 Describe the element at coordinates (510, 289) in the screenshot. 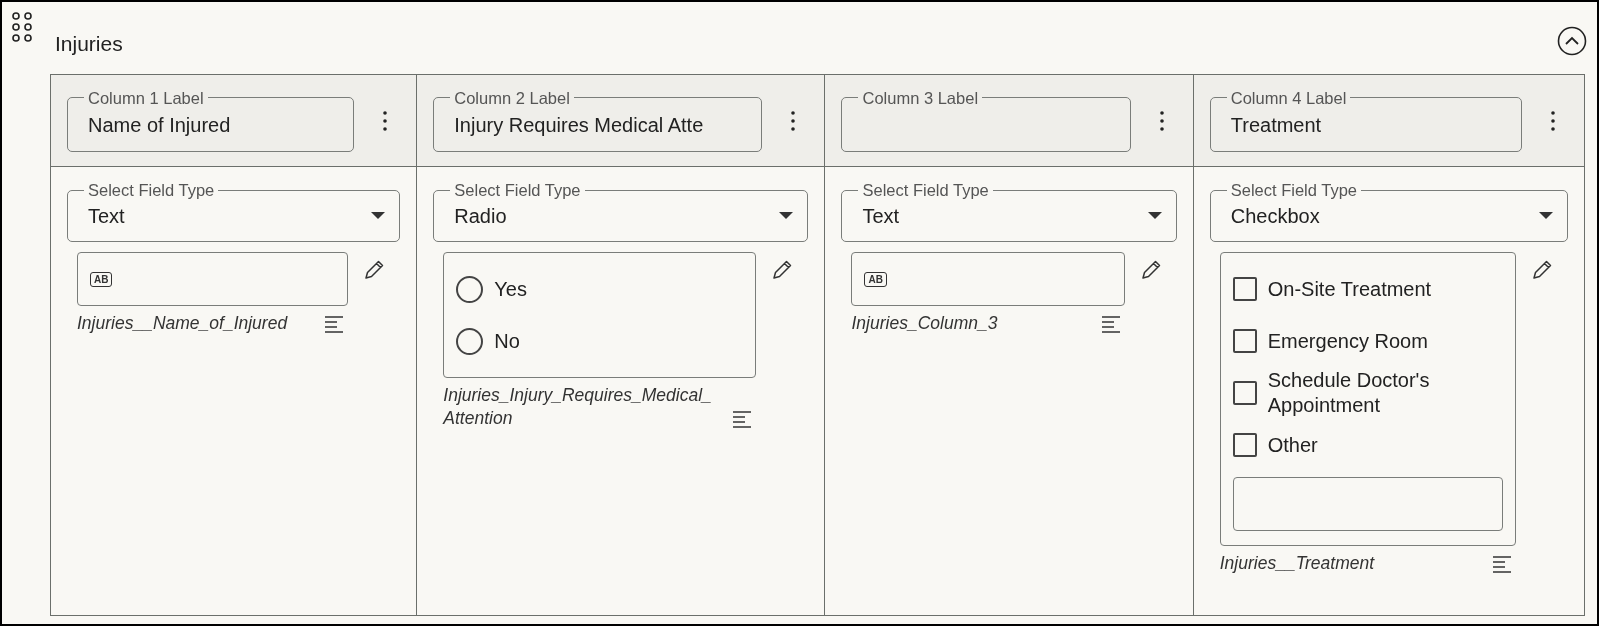

I see `option-label: Yes` at that location.